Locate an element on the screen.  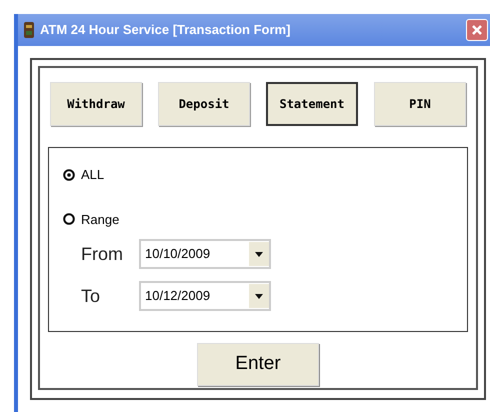
radio-label: Range is located at coordinates (100, 219).